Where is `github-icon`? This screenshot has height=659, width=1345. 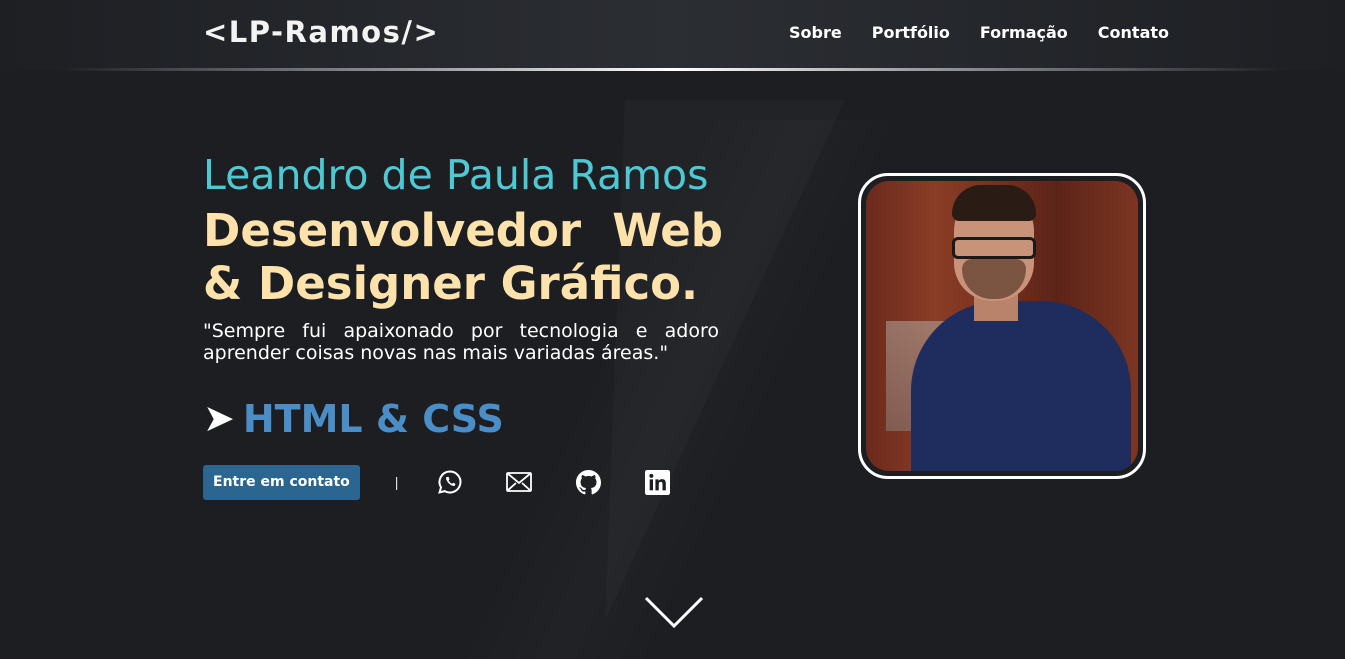 github-icon is located at coordinates (588, 482).